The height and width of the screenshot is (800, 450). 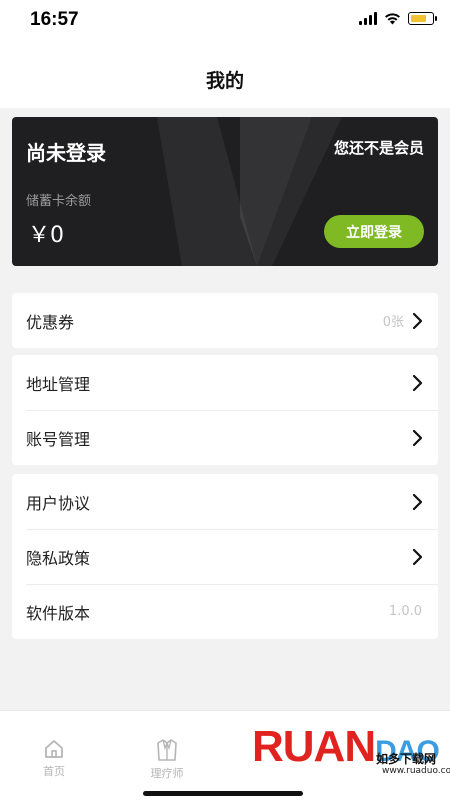 I want to click on status-time: 16:57, so click(x=54, y=19).